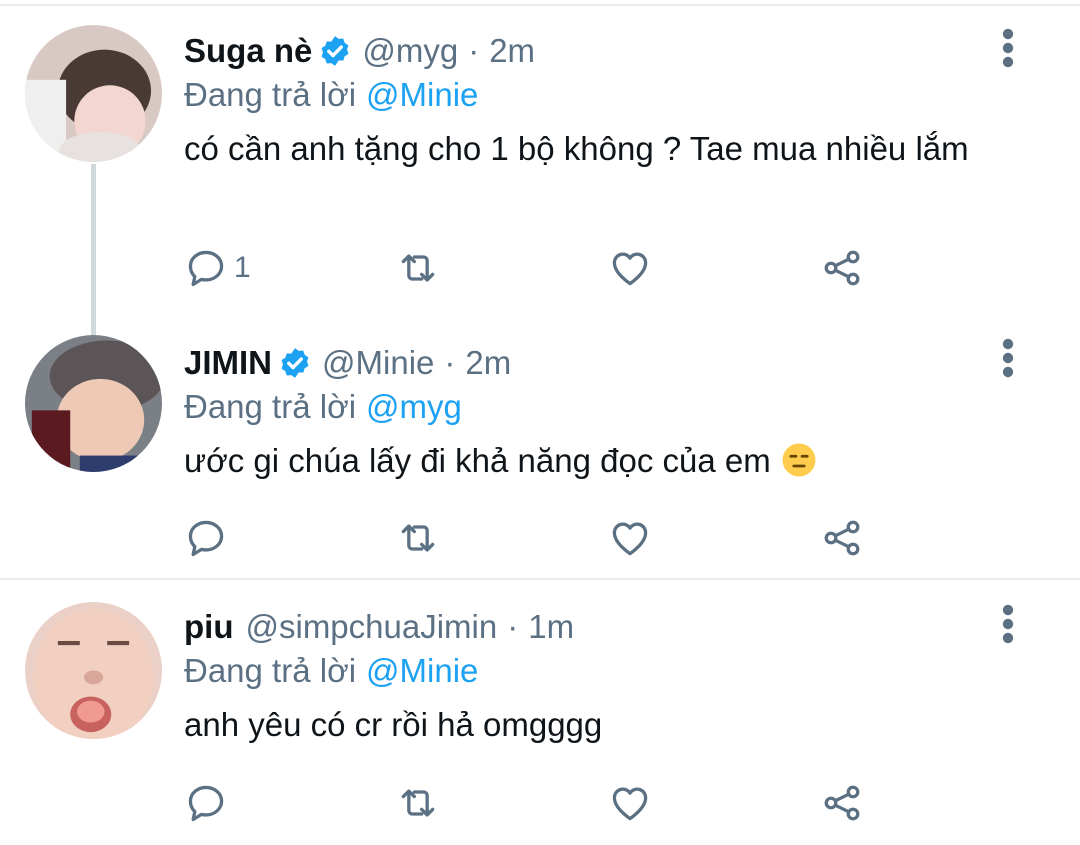 Image resolution: width=1080 pixels, height=845 pixels. Describe the element at coordinates (414, 406) in the screenshot. I see `mention-link: @myg` at that location.